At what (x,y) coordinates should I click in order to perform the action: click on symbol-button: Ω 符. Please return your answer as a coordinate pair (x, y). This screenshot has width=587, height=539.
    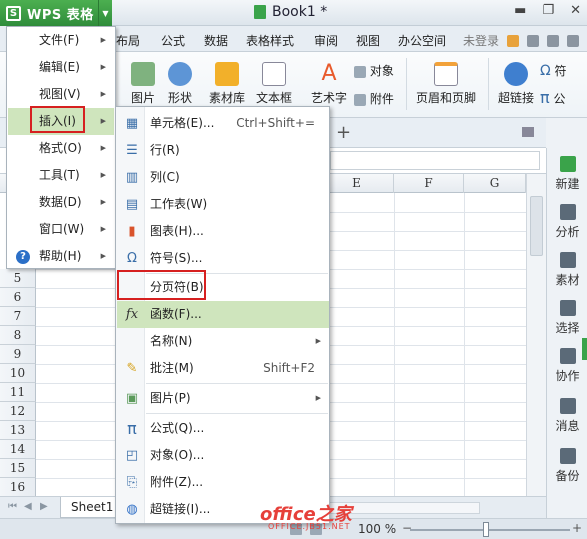
    Looking at the image, I should click on (563, 70).